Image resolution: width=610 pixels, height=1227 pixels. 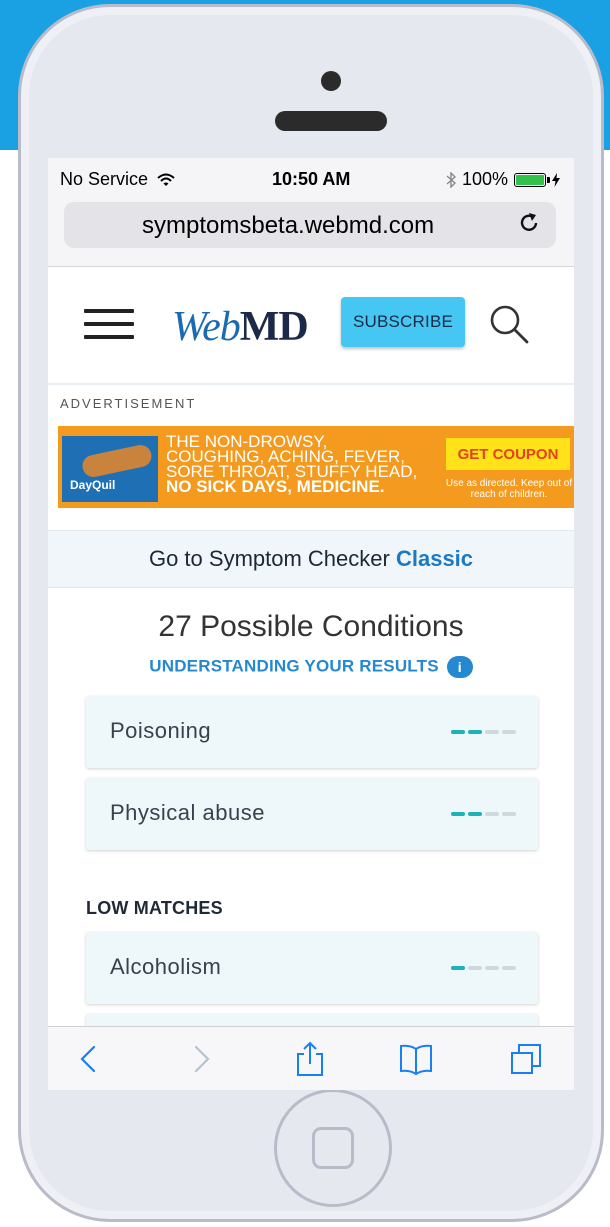 I want to click on logo-md-text: MD, so click(x=274, y=327).